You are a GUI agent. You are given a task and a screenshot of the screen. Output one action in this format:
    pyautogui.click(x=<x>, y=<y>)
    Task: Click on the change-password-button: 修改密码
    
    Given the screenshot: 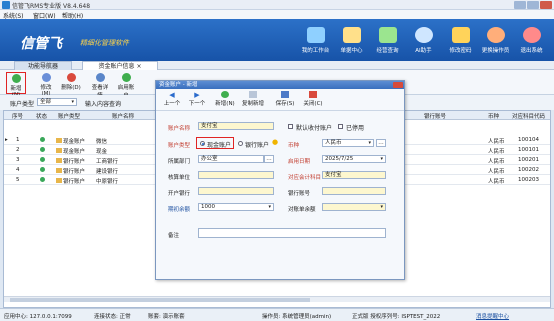 What is the action you would take?
    pyautogui.click(x=460, y=41)
    